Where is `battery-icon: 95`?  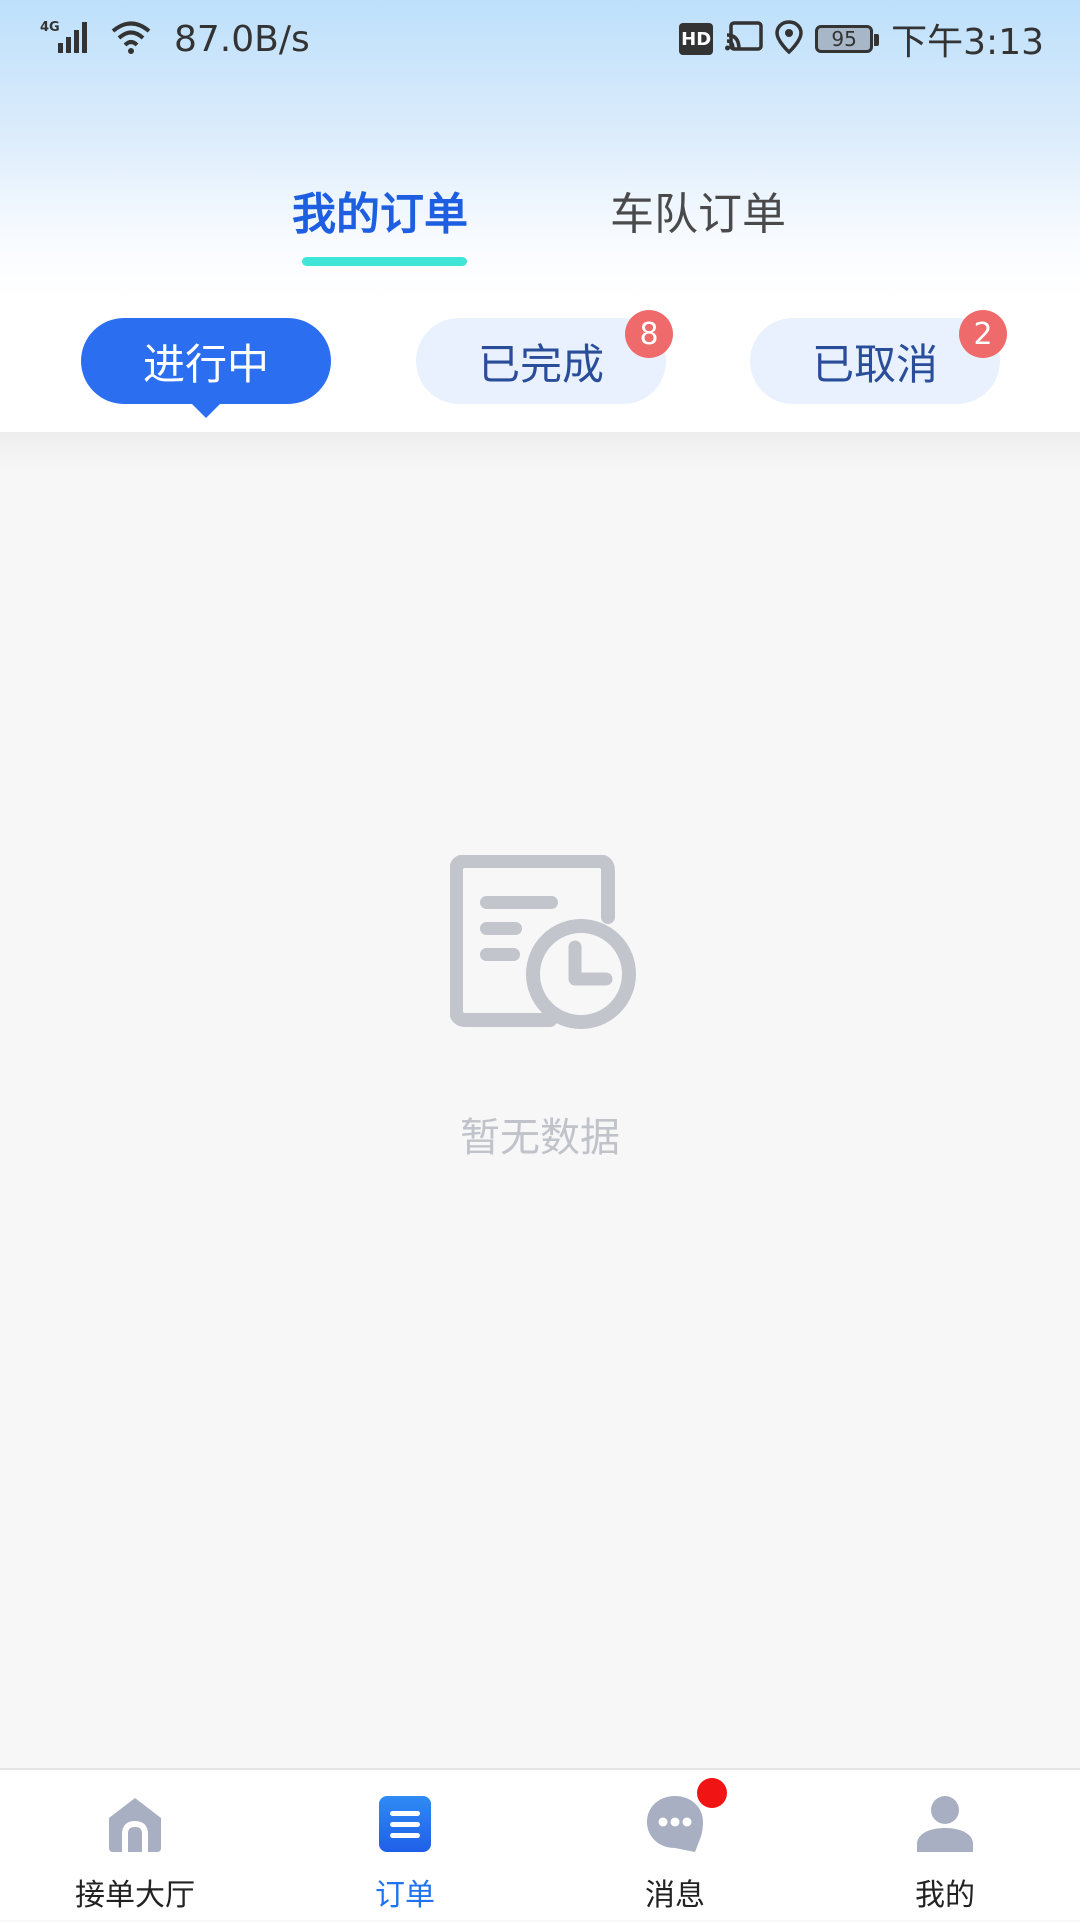 battery-icon: 95 is located at coordinates (847, 39).